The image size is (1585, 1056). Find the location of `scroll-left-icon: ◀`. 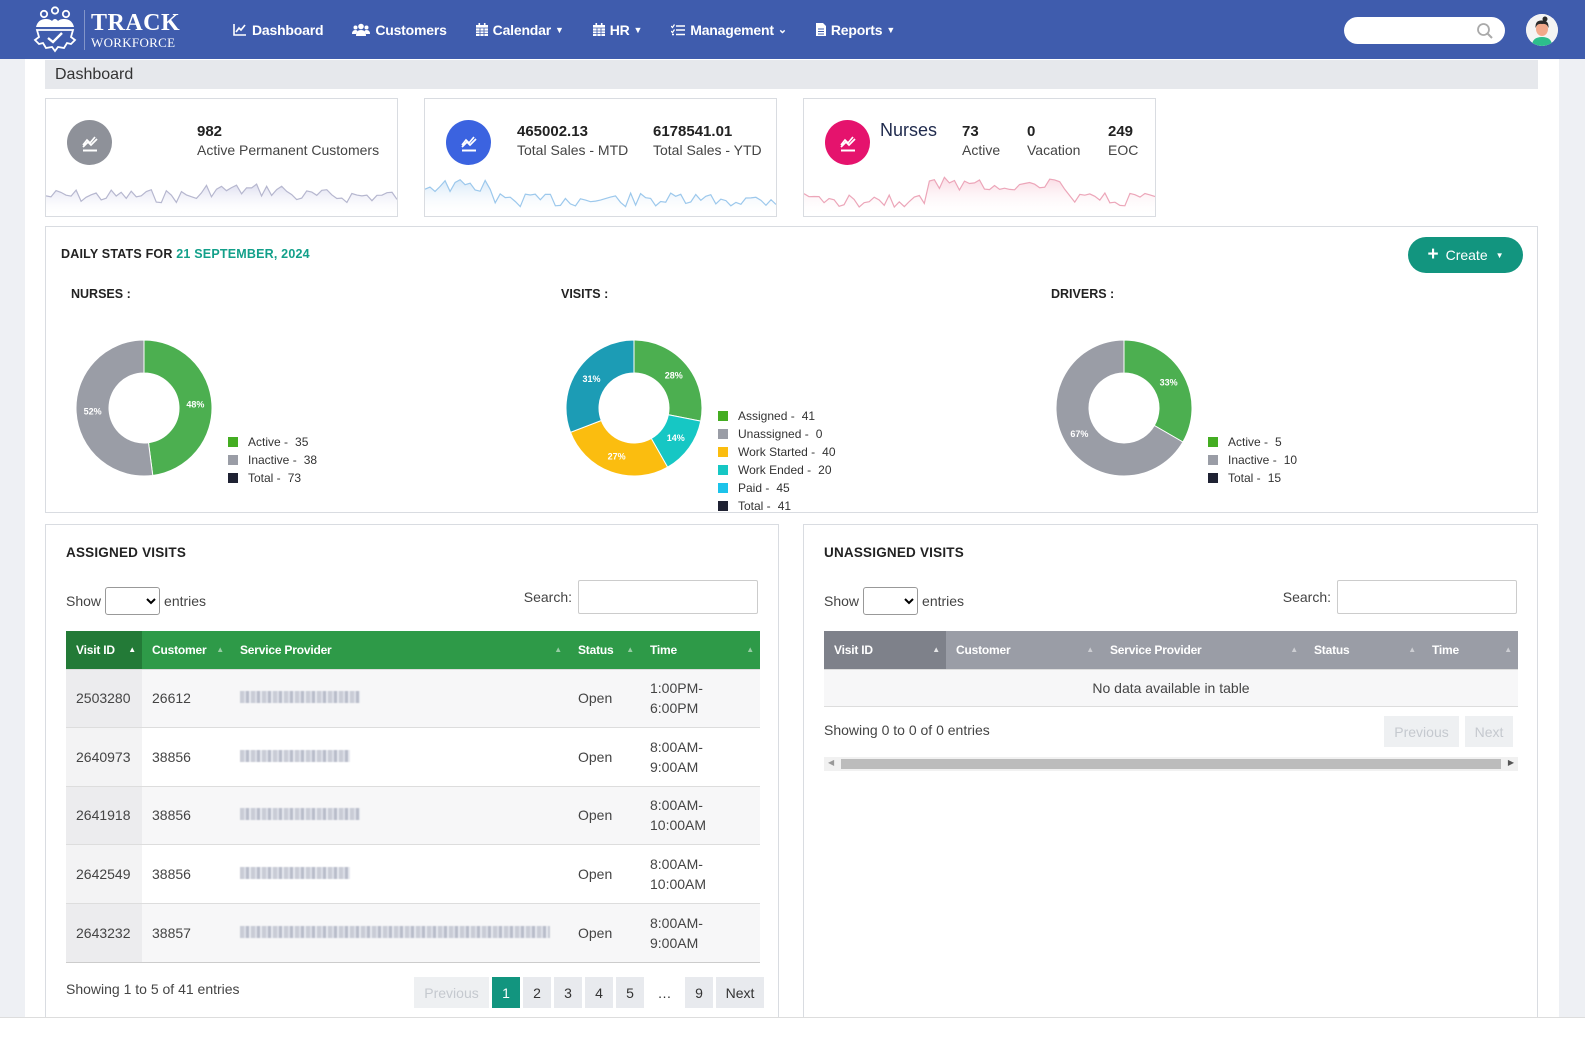

scroll-left-icon: ◀ is located at coordinates (831, 762).